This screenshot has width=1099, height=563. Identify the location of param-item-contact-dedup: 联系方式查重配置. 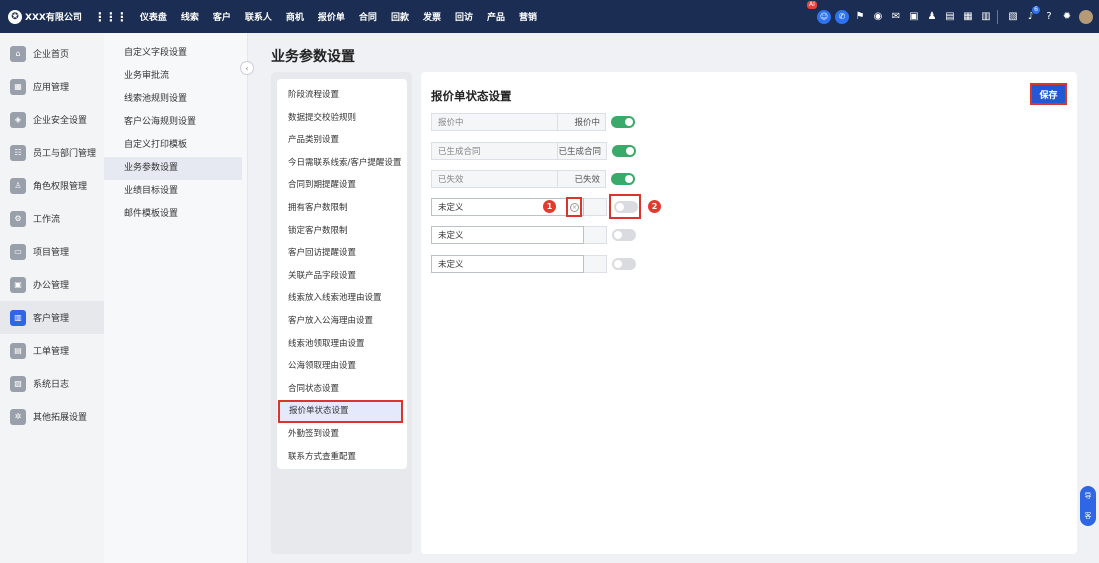
(342, 457).